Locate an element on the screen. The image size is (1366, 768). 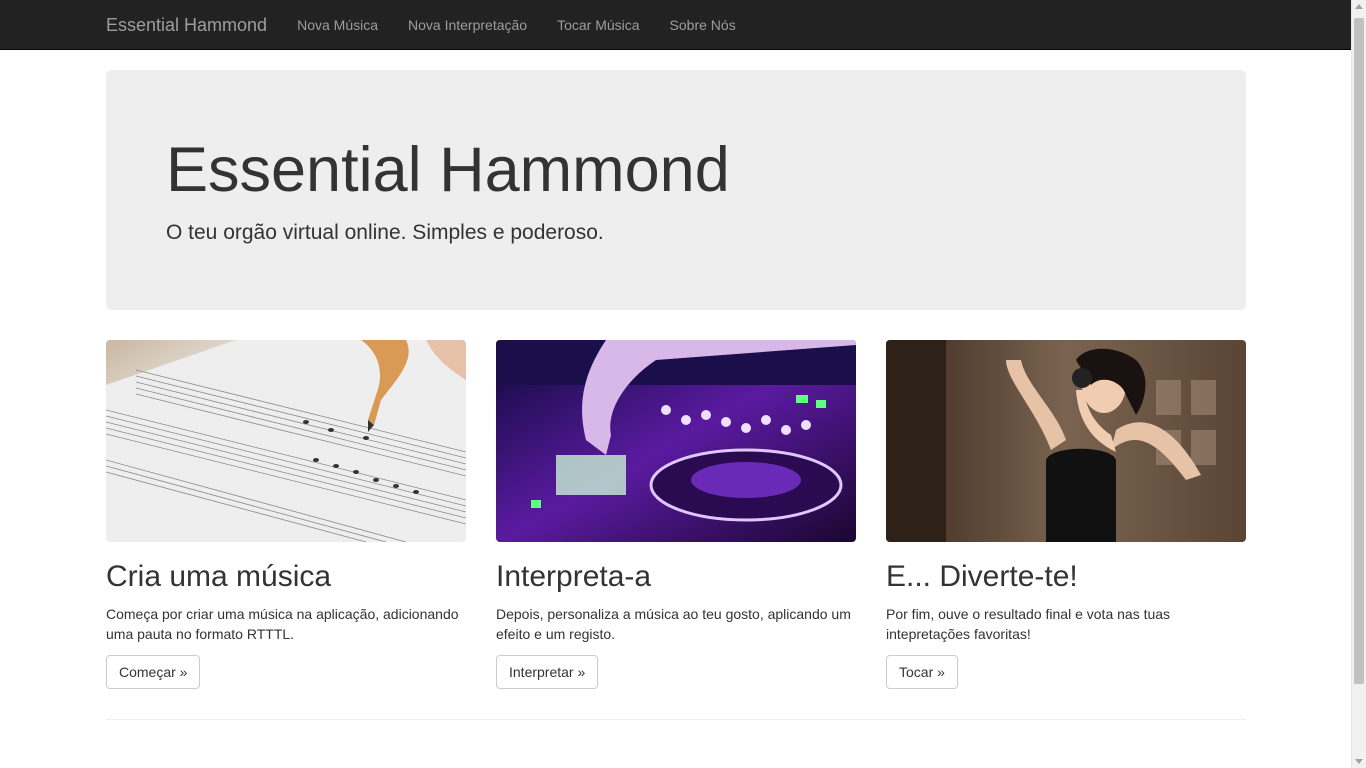
tocar-button: Tocar » is located at coordinates (922, 672).